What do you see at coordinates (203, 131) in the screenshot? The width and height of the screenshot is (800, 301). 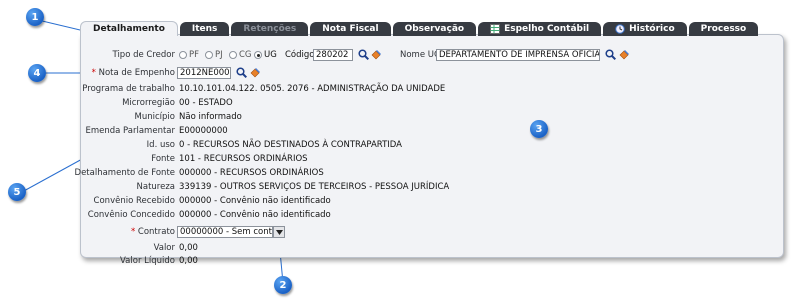 I see `field-value: E00000000` at bounding box center [203, 131].